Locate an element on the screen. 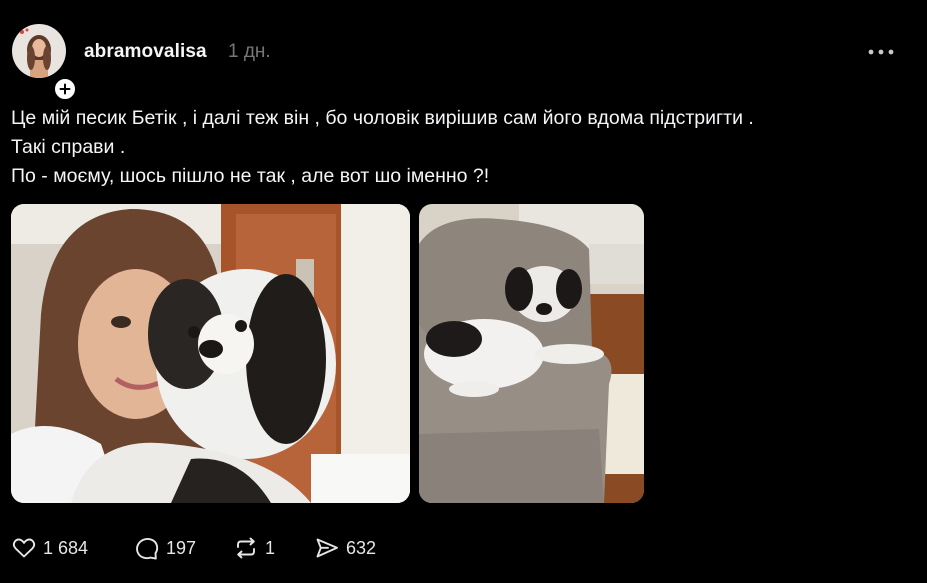  share-button: 632 is located at coordinates (345, 548).